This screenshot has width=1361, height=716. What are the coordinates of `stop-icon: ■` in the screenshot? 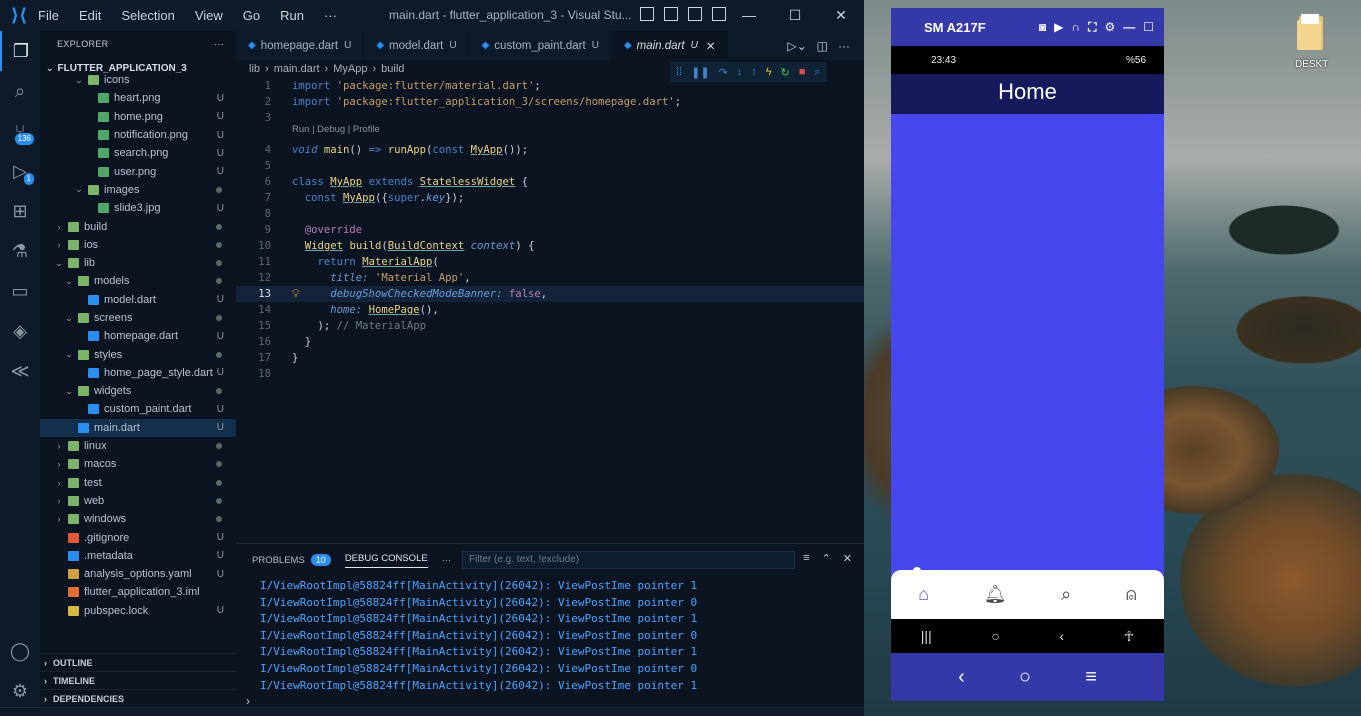 It's located at (802, 72).